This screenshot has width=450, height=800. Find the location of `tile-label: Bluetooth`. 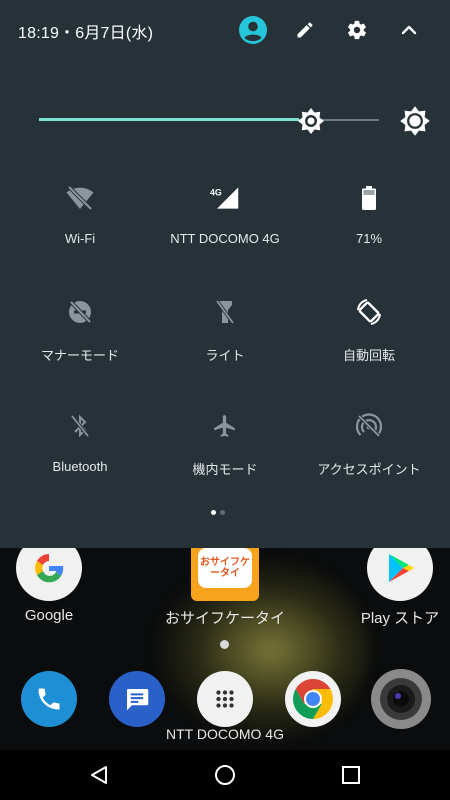

tile-label: Bluetooth is located at coordinates (80, 466).